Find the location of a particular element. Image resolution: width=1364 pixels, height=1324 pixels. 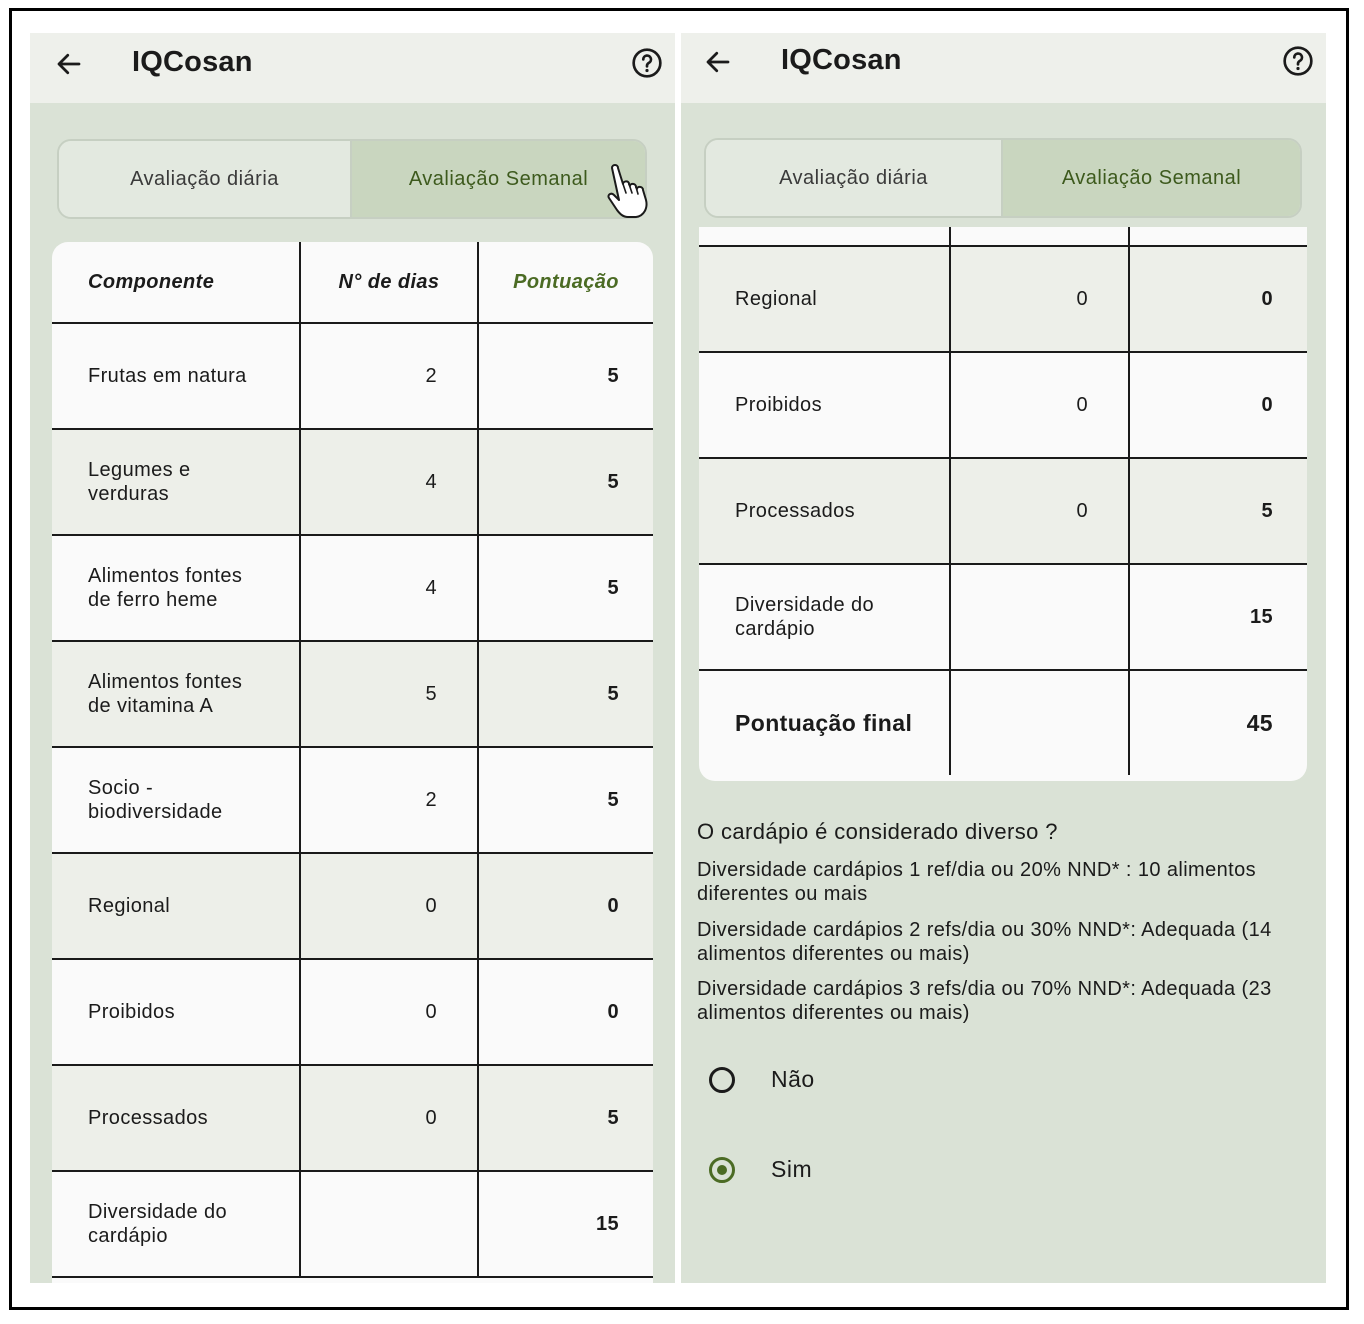

row-component: Alimentos fontes de ferro heme is located at coordinates (176, 588).